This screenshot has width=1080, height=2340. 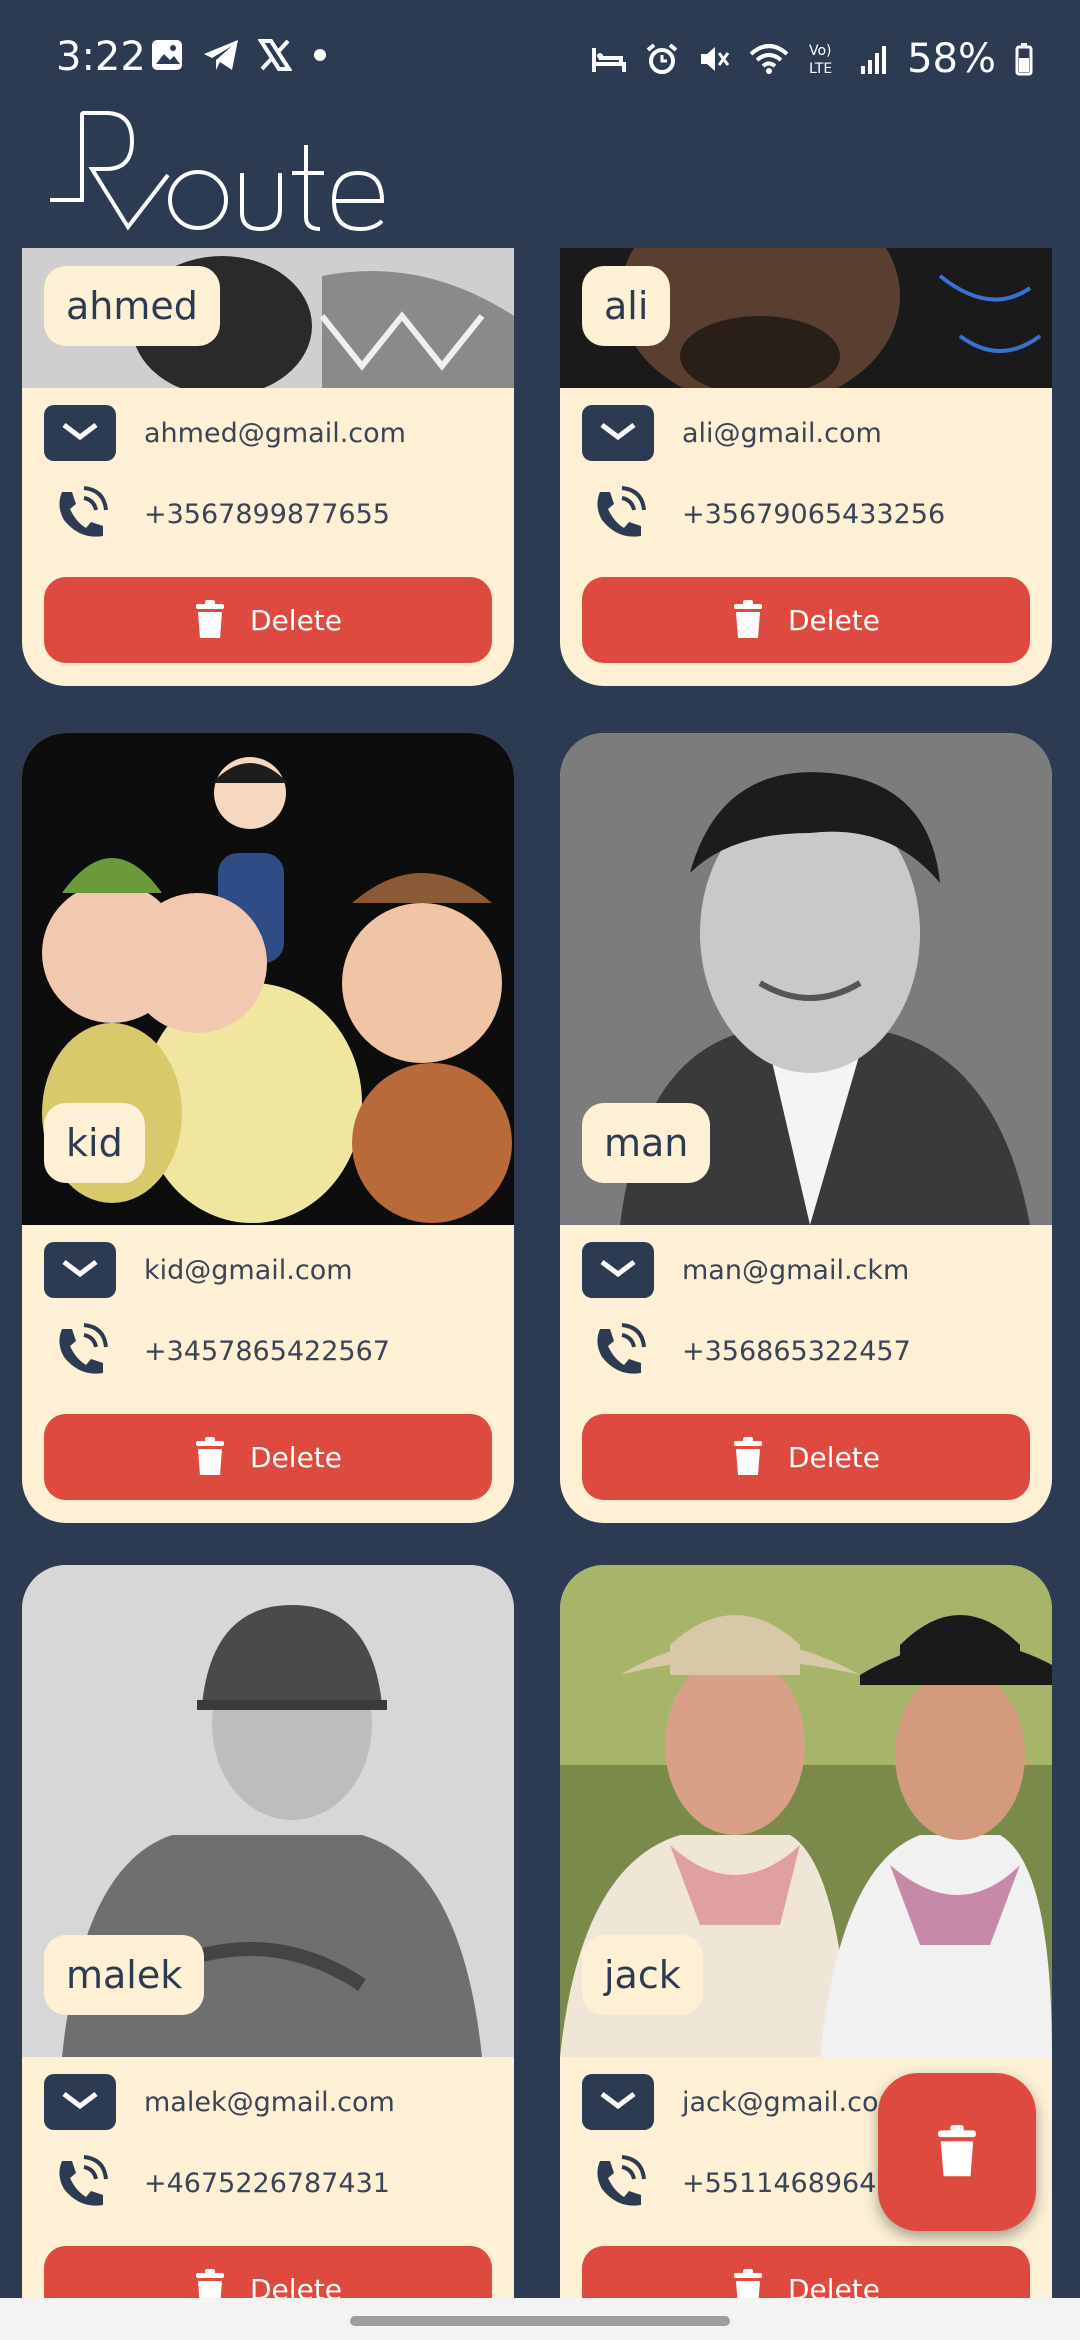 I want to click on email-row: man@gmail.ckm, so click(x=745, y=1270).